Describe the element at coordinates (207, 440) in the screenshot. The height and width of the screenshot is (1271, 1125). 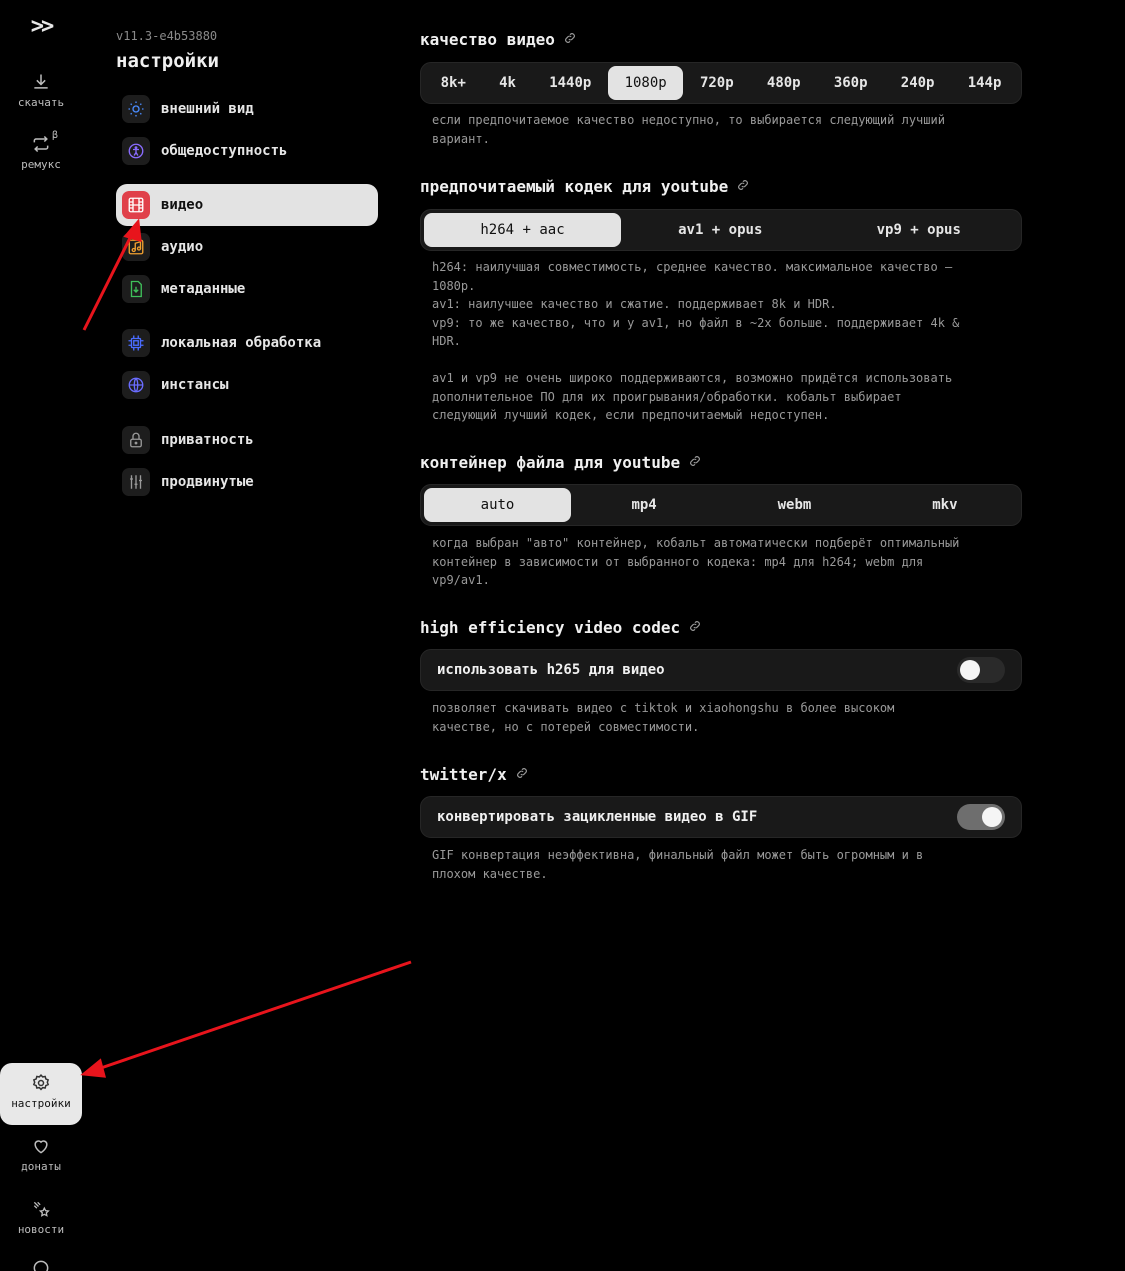
I see `nav-label: приватность` at that location.